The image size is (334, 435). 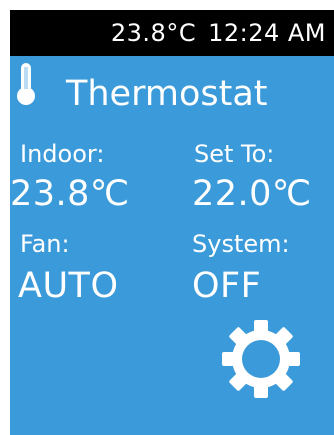 I want to click on status-readout: 23.8°C 12:24 AM, so click(x=218, y=33).